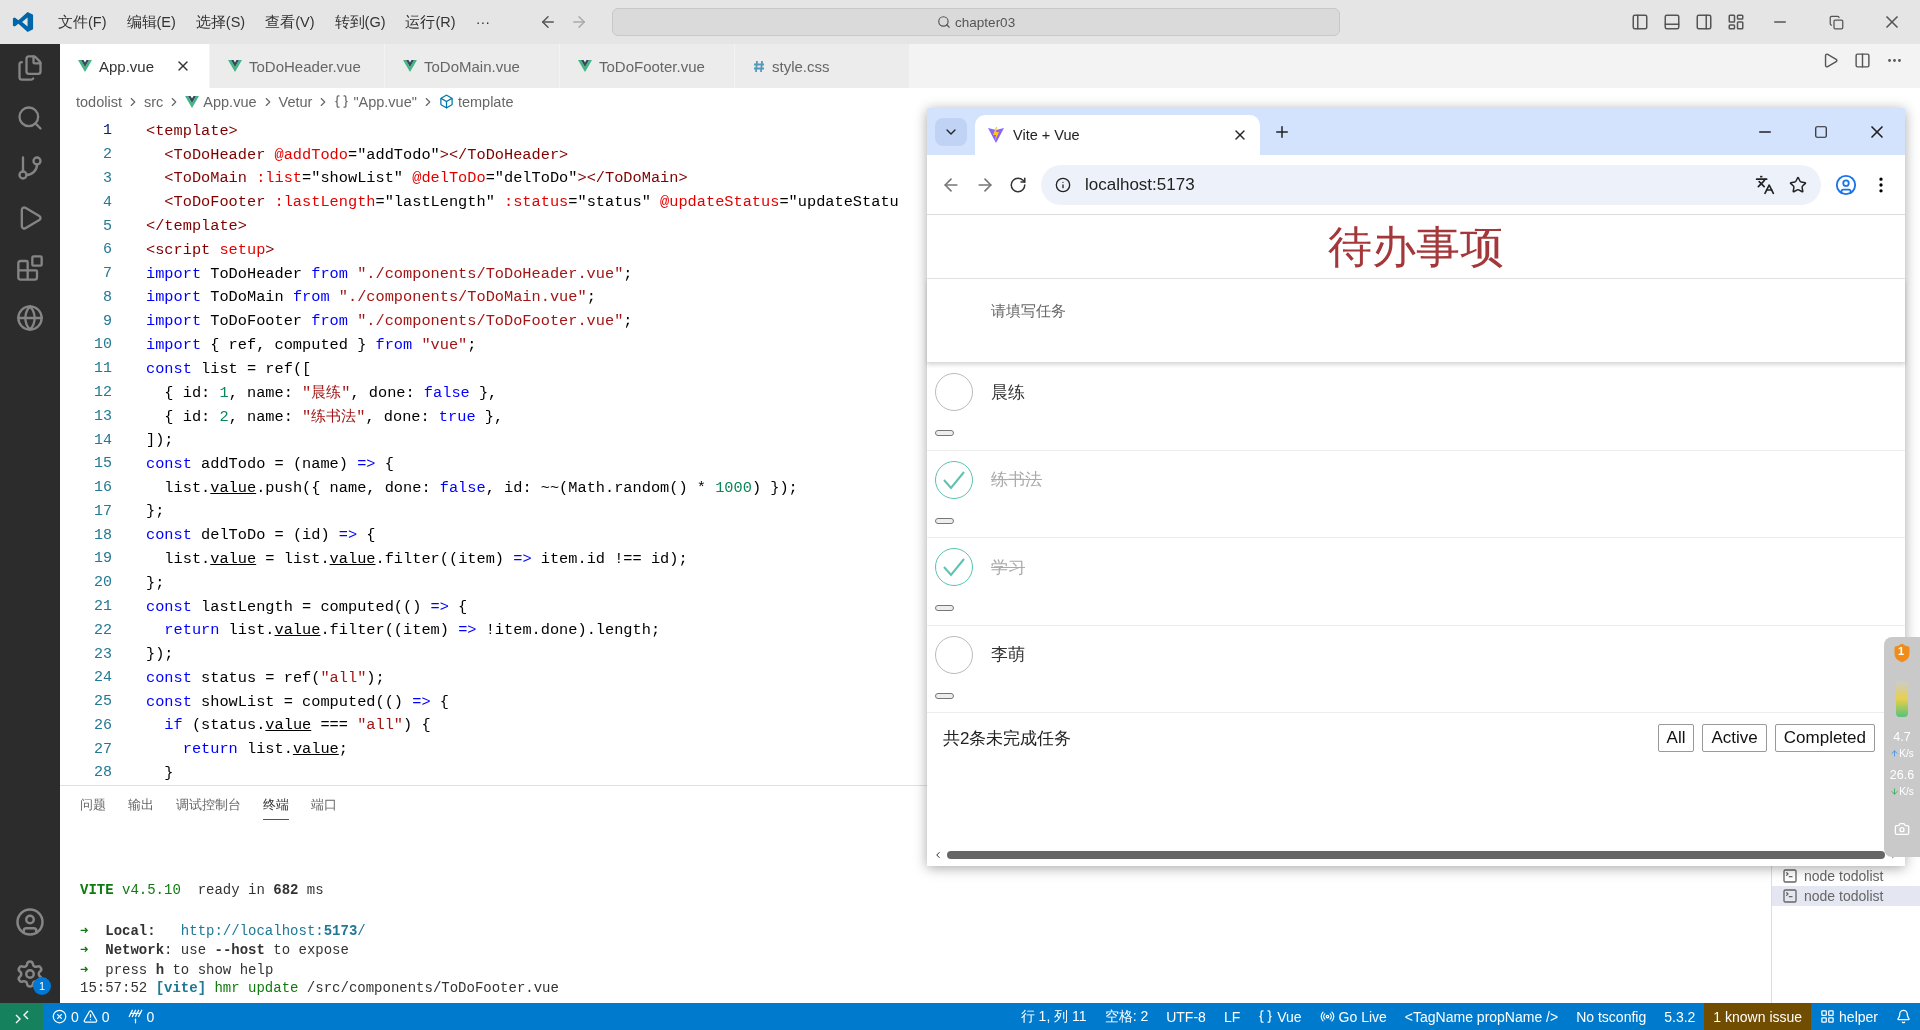 This screenshot has height=1030, width=1920. Describe the element at coordinates (1431, 184) in the screenshot. I see `address-bar: localhost:5173` at that location.